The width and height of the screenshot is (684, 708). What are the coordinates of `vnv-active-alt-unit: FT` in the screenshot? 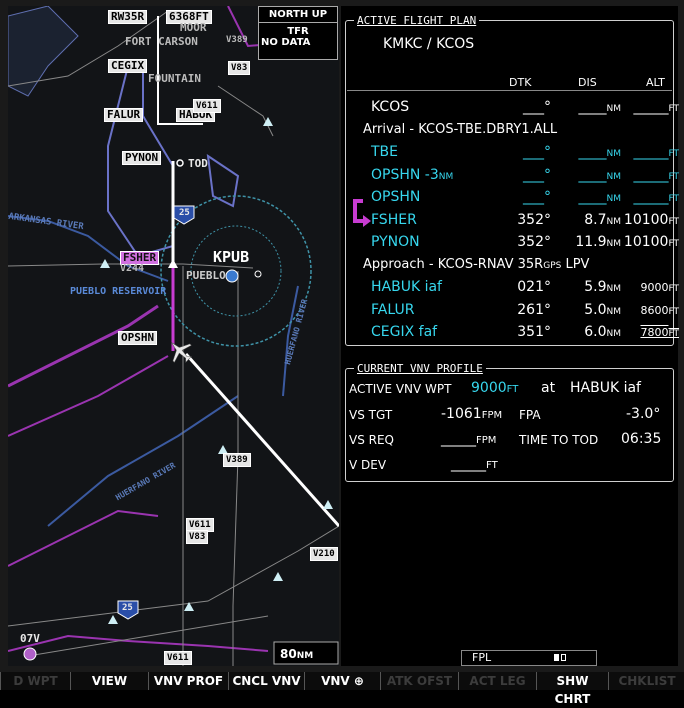 It's located at (512, 389).